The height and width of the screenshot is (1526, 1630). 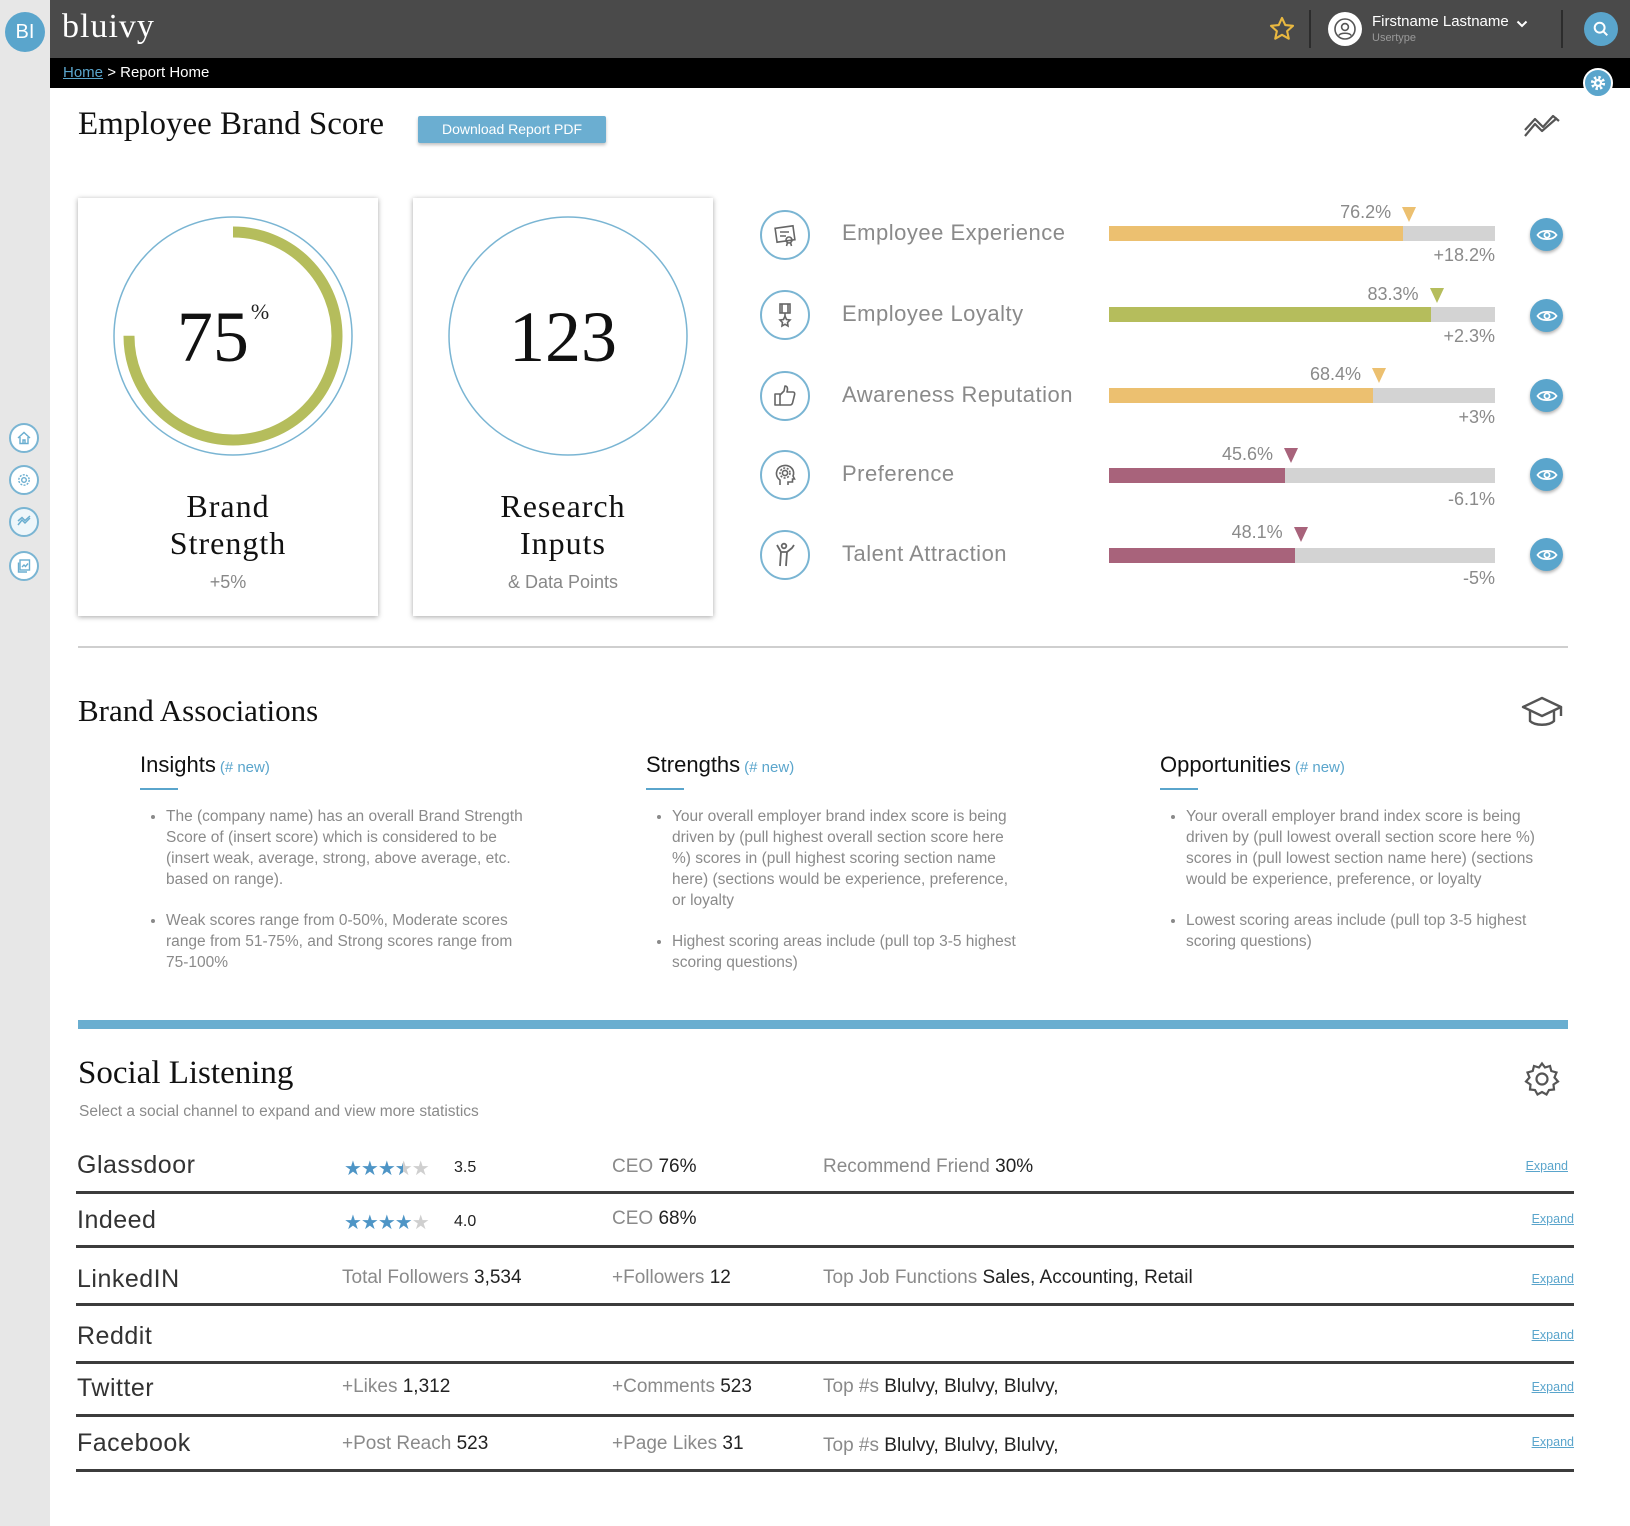 What do you see at coordinates (83, 72) in the screenshot?
I see `breadcrumb-home-link: Home` at bounding box center [83, 72].